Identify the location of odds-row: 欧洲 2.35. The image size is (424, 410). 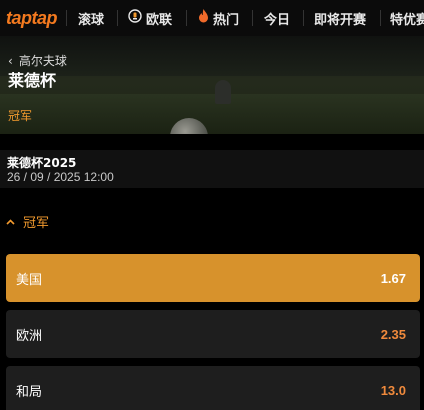
(213, 334).